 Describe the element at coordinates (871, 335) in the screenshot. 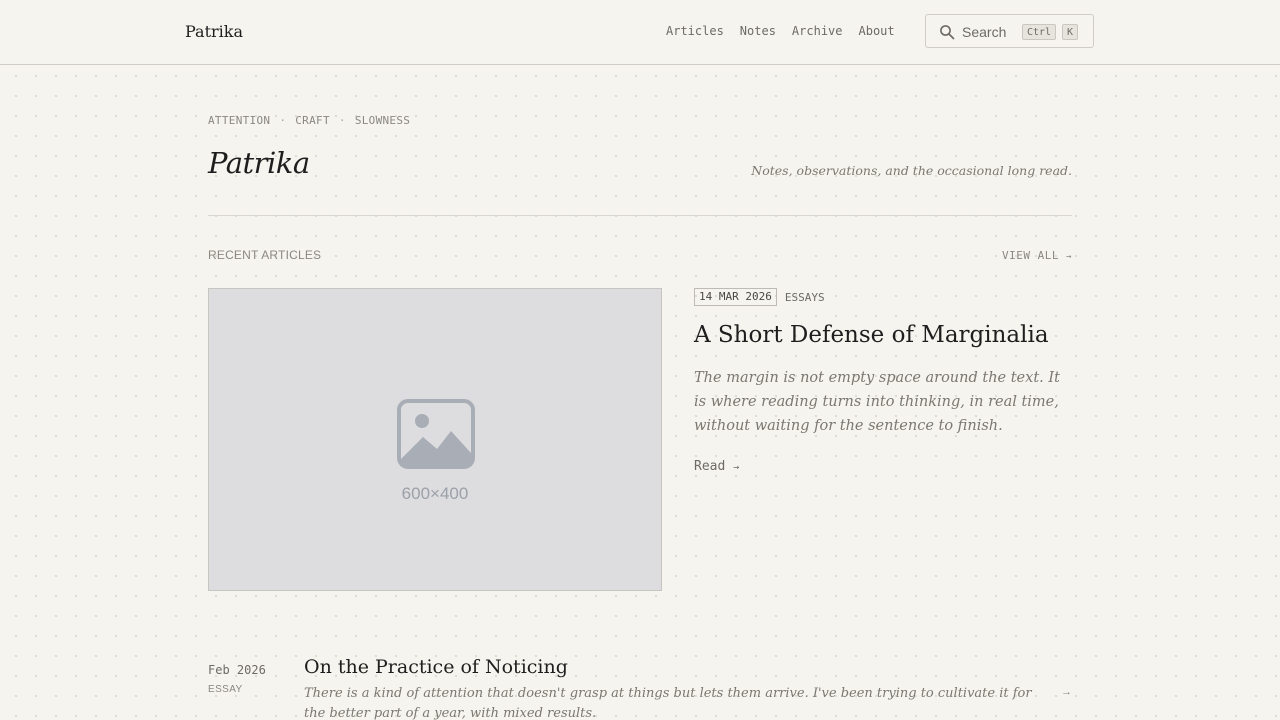

I see `featured-title: A Short Defense of Marginalia` at that location.